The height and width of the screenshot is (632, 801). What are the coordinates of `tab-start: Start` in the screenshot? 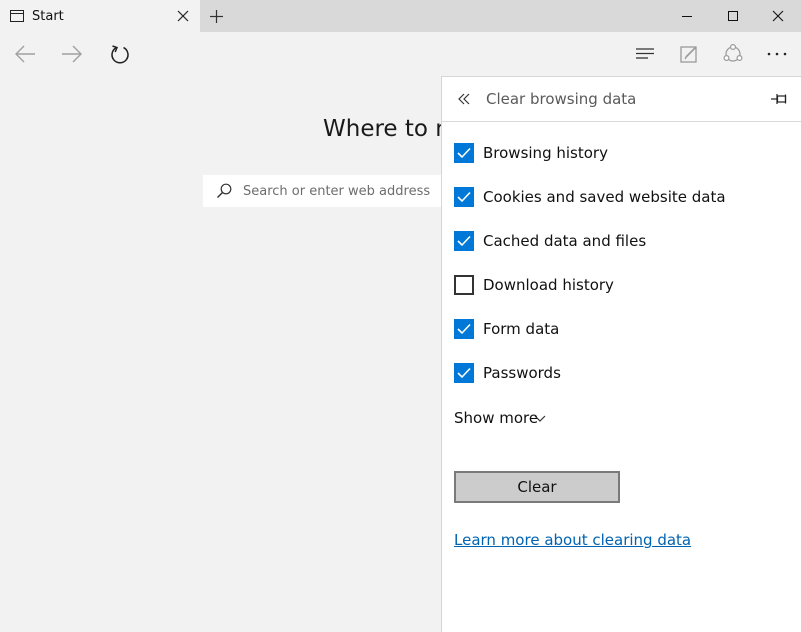 It's located at (100, 16).